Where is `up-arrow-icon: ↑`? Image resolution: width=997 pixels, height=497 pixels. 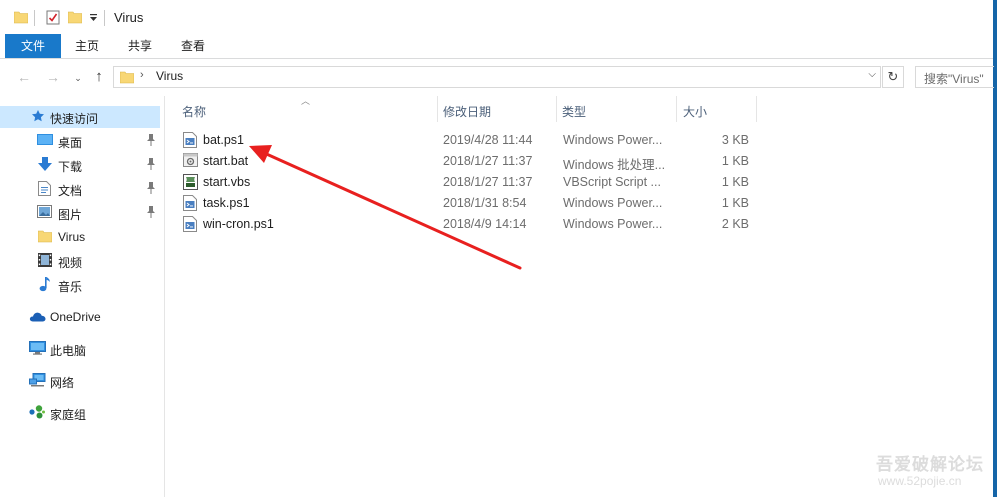
up-arrow-icon: ↑ is located at coordinates (99, 77).